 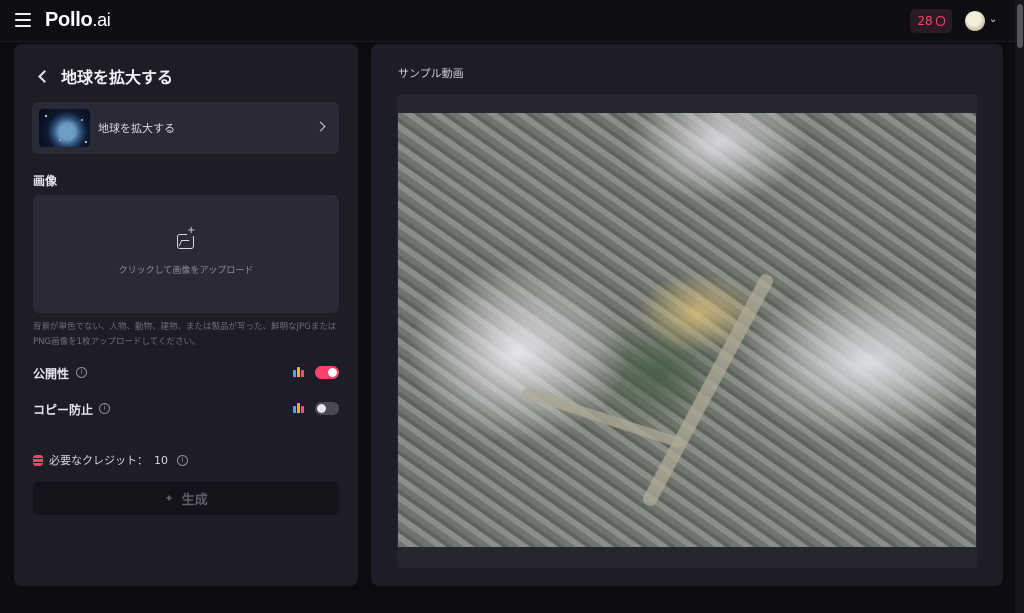 I want to click on required-credits-label: 必要なクレジット：, so click(x=98, y=460).